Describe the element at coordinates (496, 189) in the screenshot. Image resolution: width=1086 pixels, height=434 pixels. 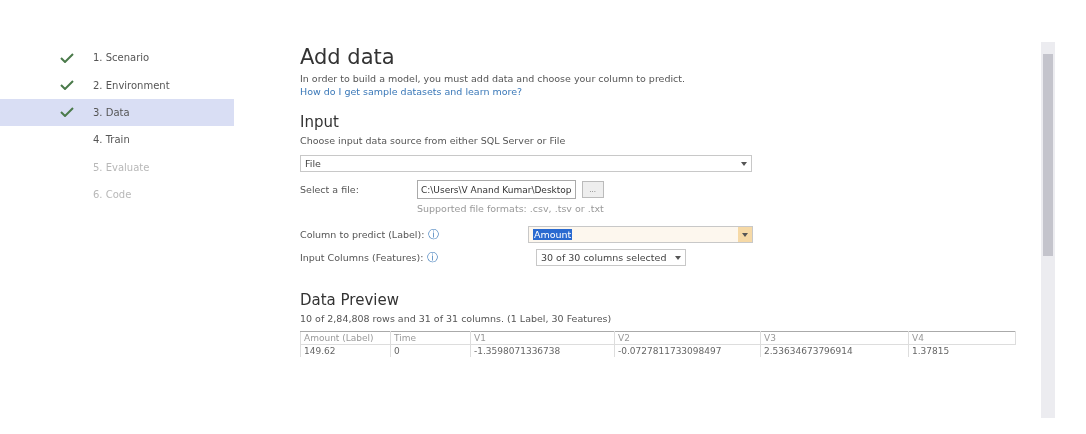
I see `file-path-field: C:\Users\V Anand Kumar\Desktop` at that location.